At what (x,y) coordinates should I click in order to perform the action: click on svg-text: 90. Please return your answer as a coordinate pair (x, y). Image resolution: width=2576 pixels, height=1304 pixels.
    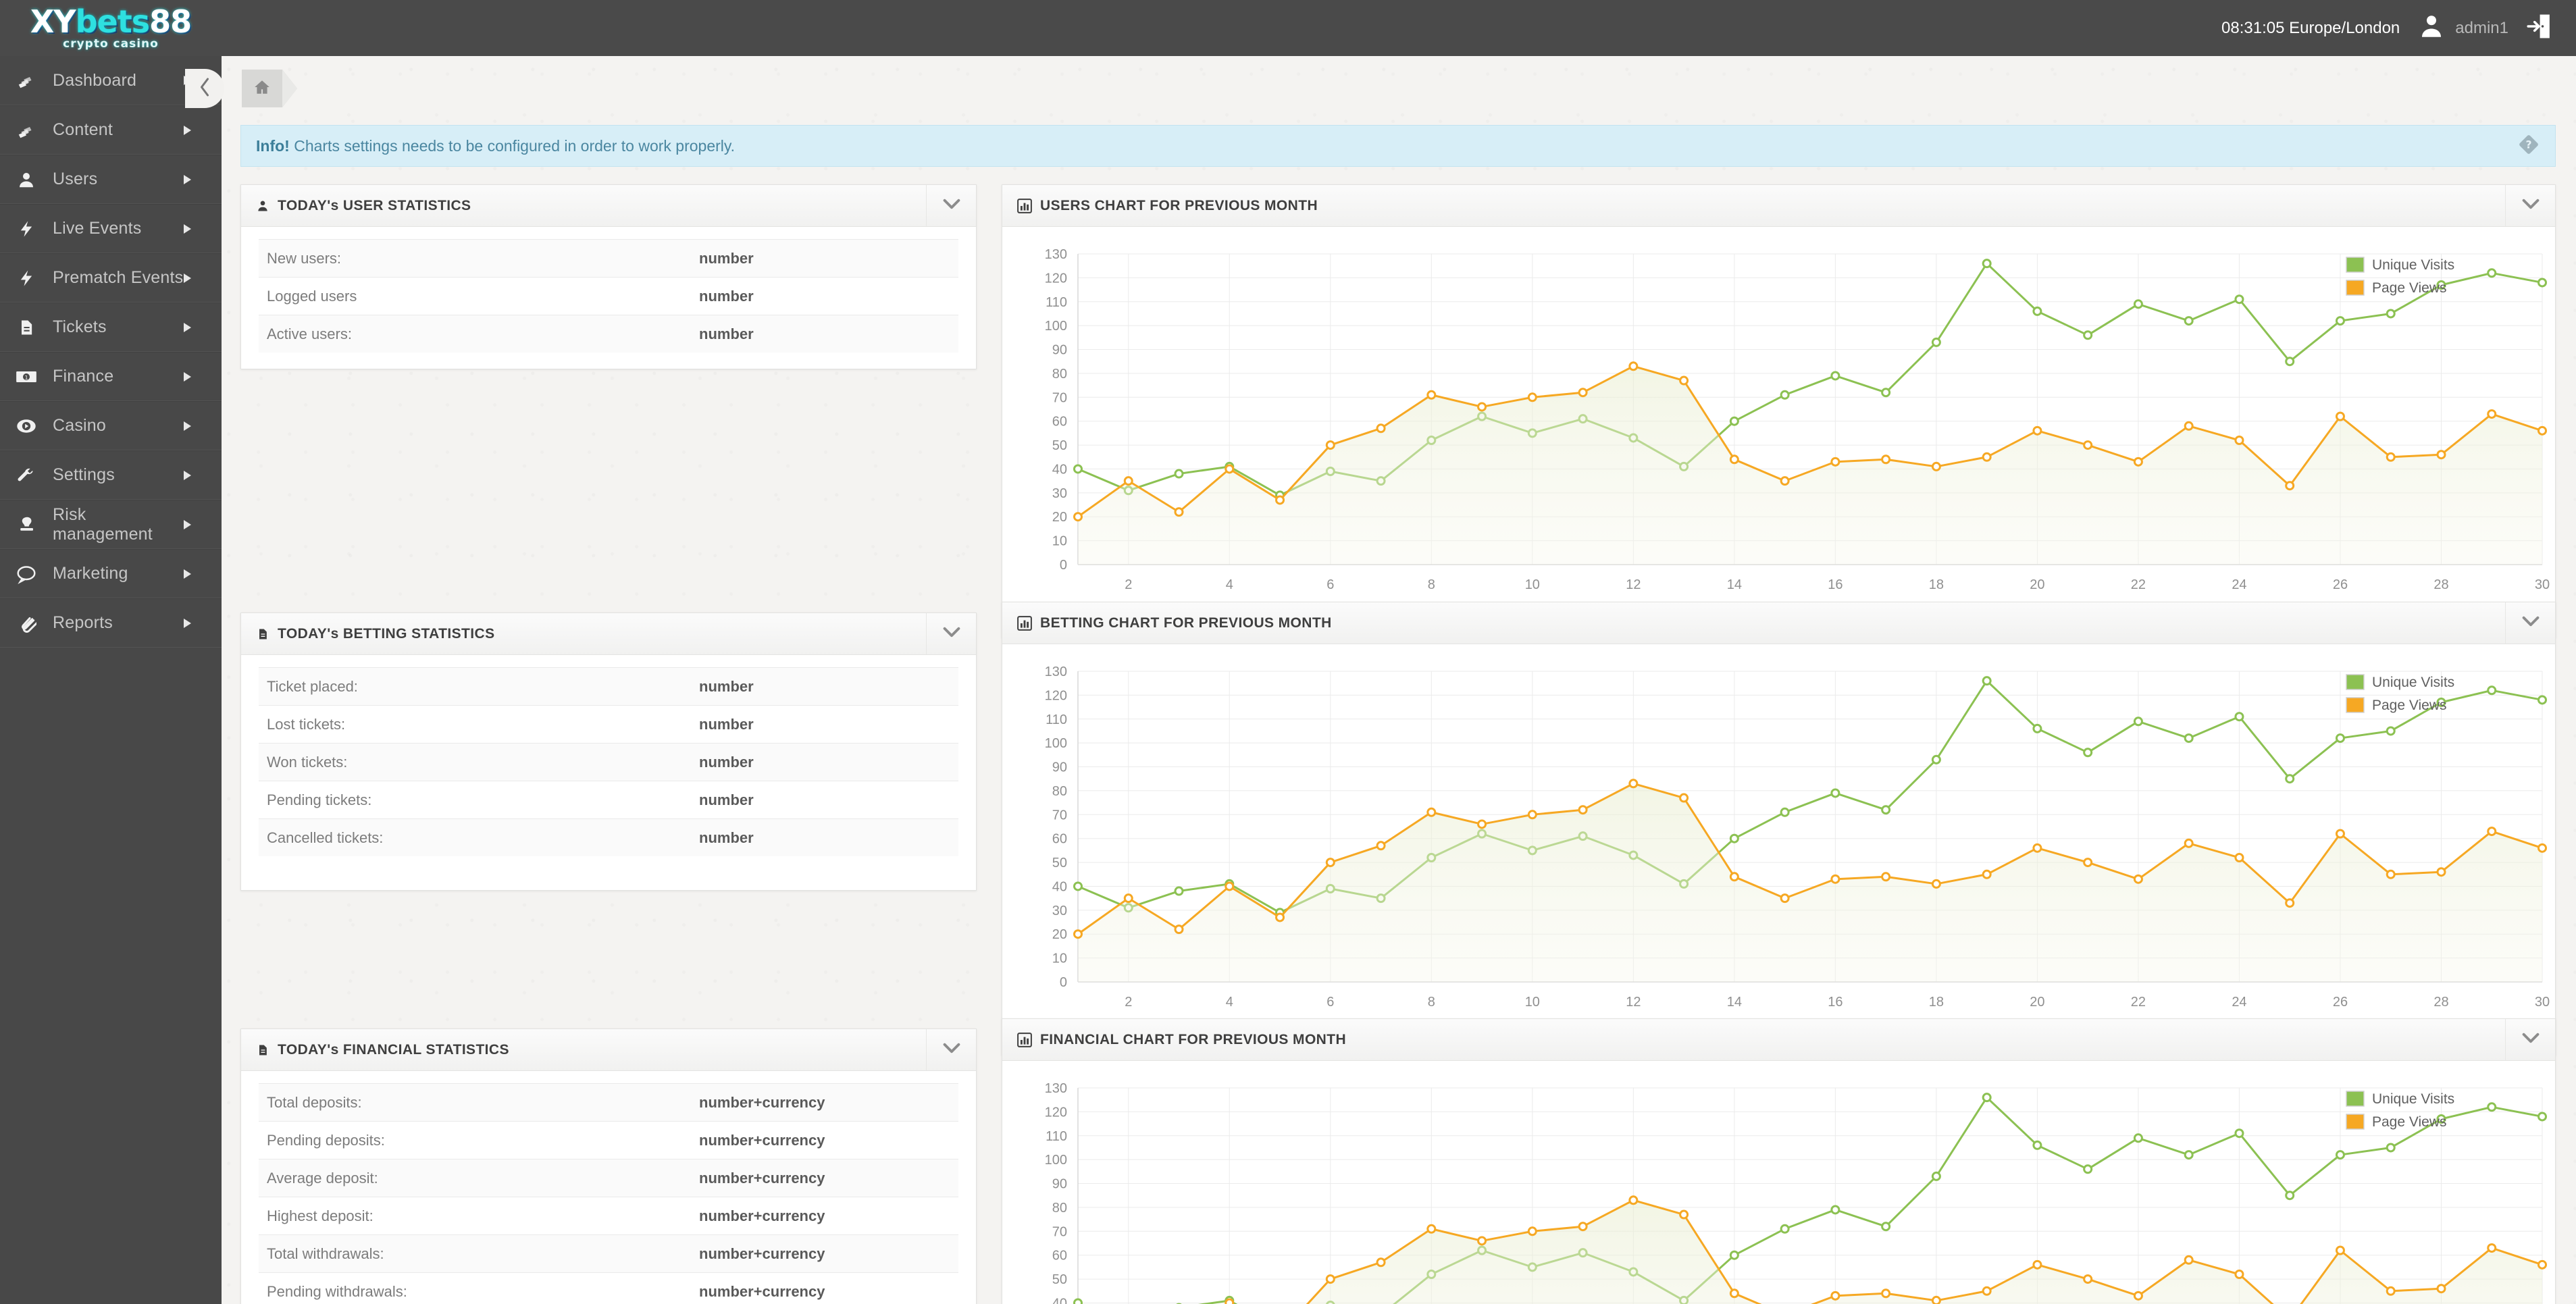
    Looking at the image, I should click on (1059, 1184).